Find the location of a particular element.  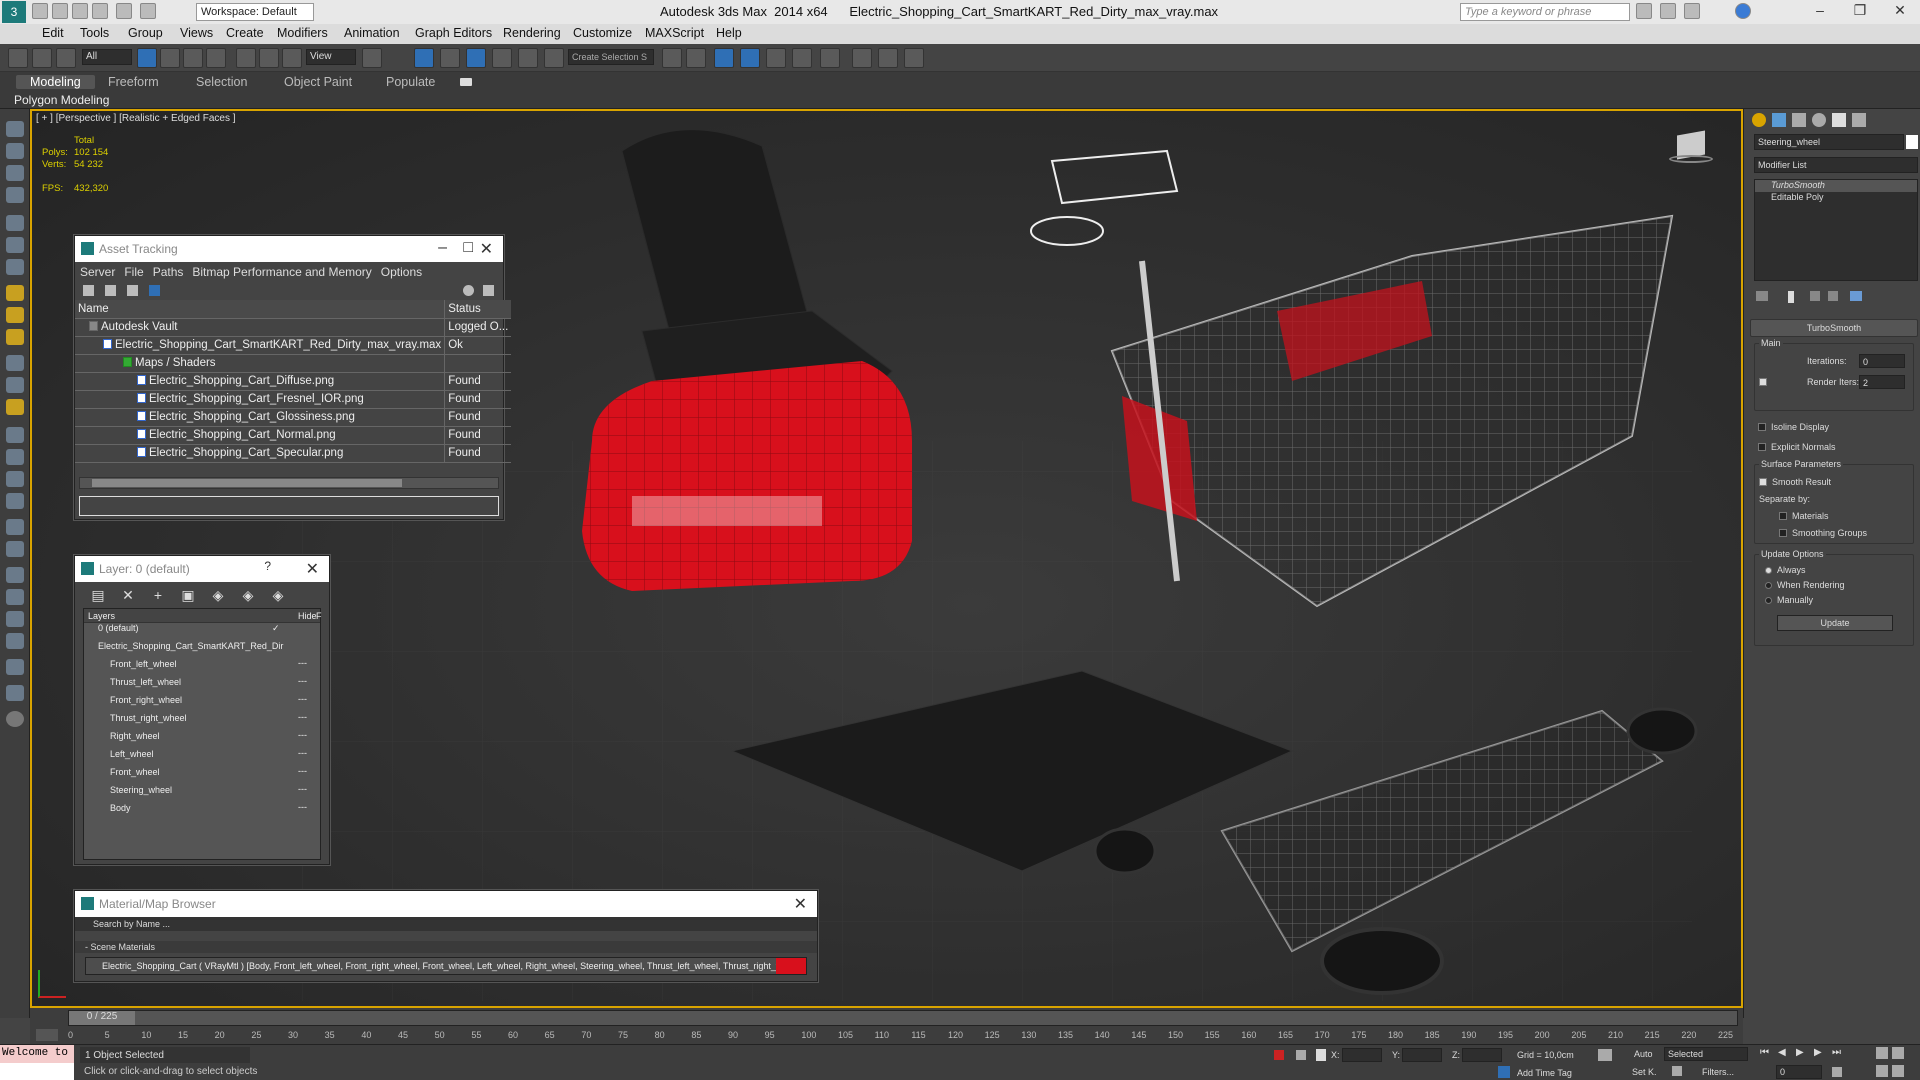

horizontal-scrollbar is located at coordinates (289, 483).